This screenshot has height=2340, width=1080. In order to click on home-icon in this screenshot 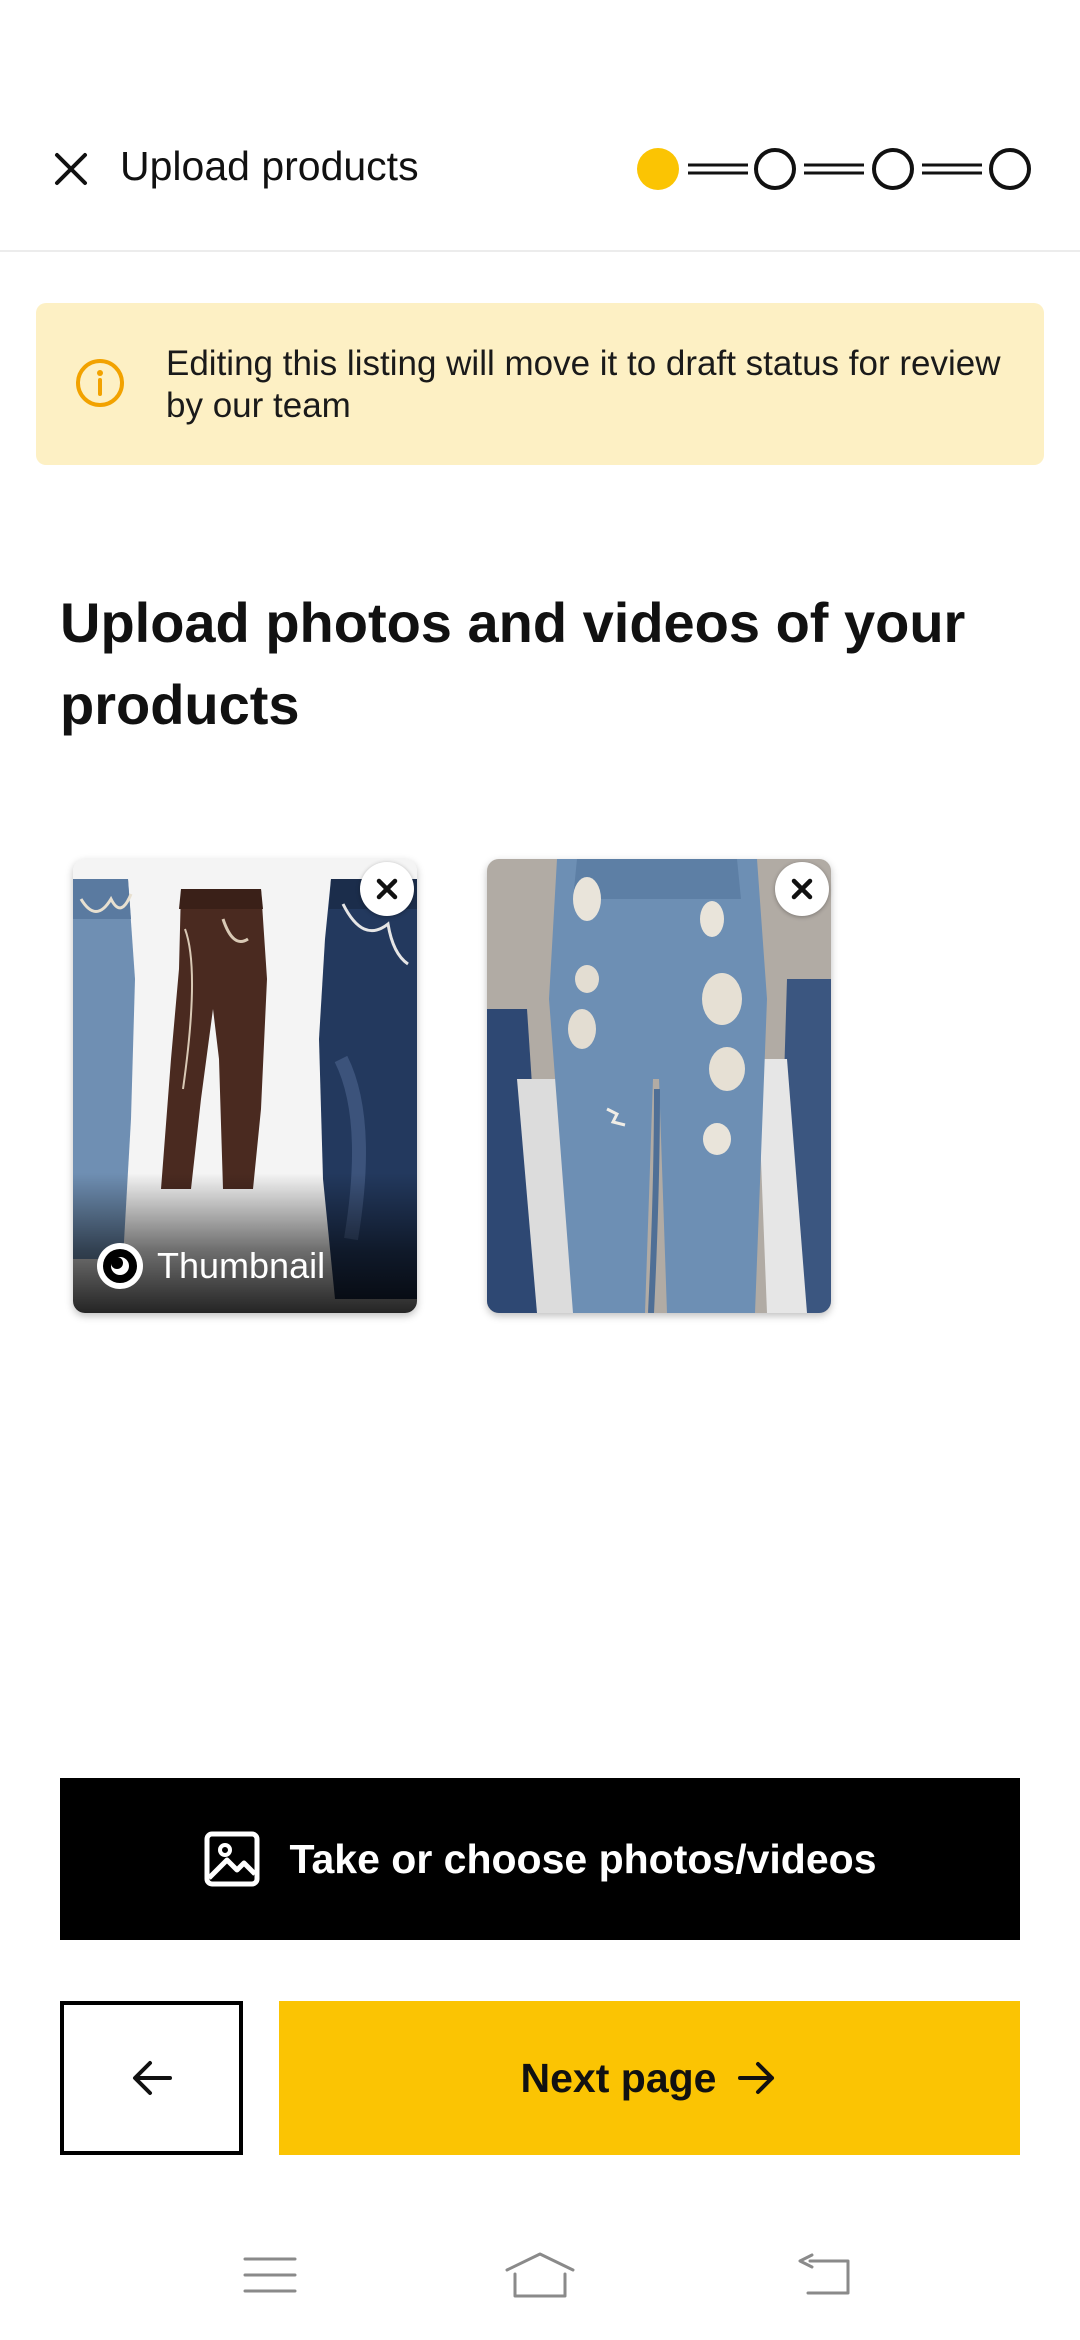, I will do `click(540, 2275)`.